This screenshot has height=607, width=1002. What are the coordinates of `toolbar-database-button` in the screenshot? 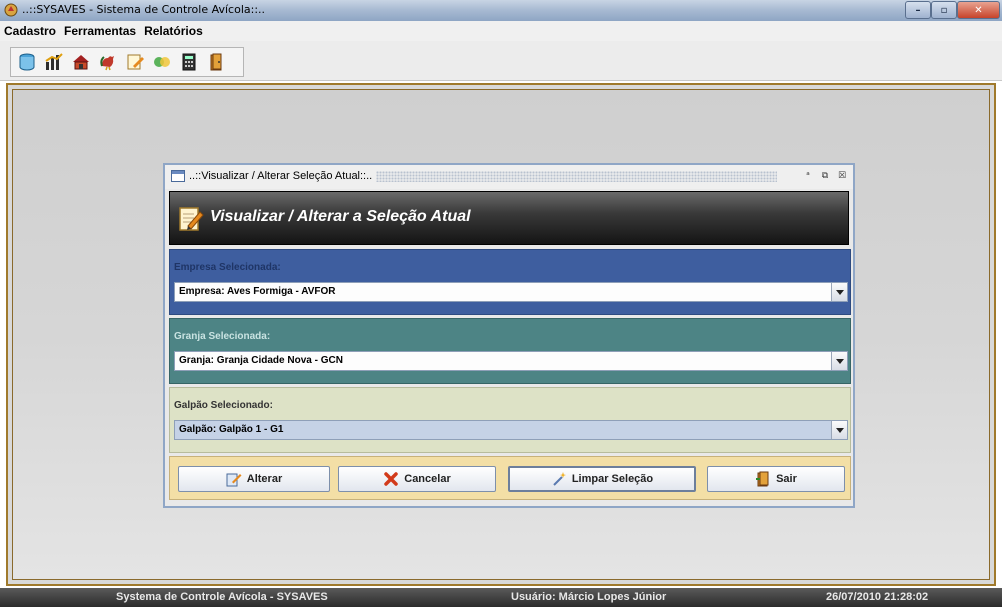 It's located at (27, 62).